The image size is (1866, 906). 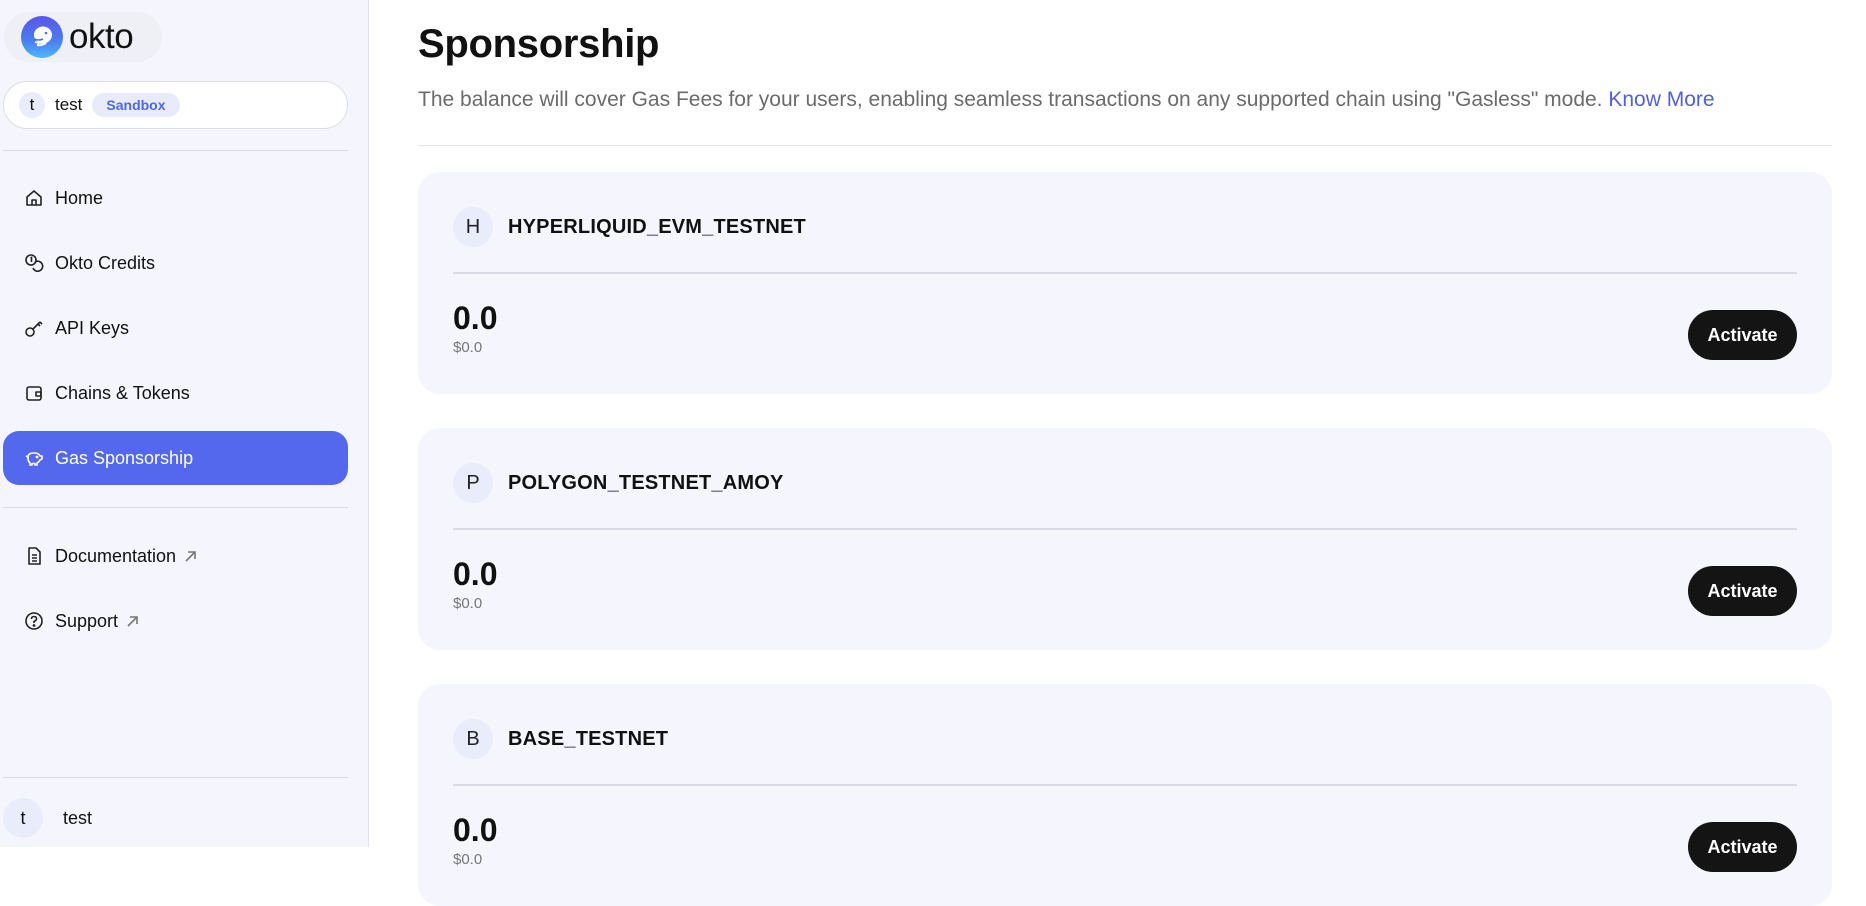 What do you see at coordinates (473, 227) in the screenshot?
I see `chain-avatar: H` at bounding box center [473, 227].